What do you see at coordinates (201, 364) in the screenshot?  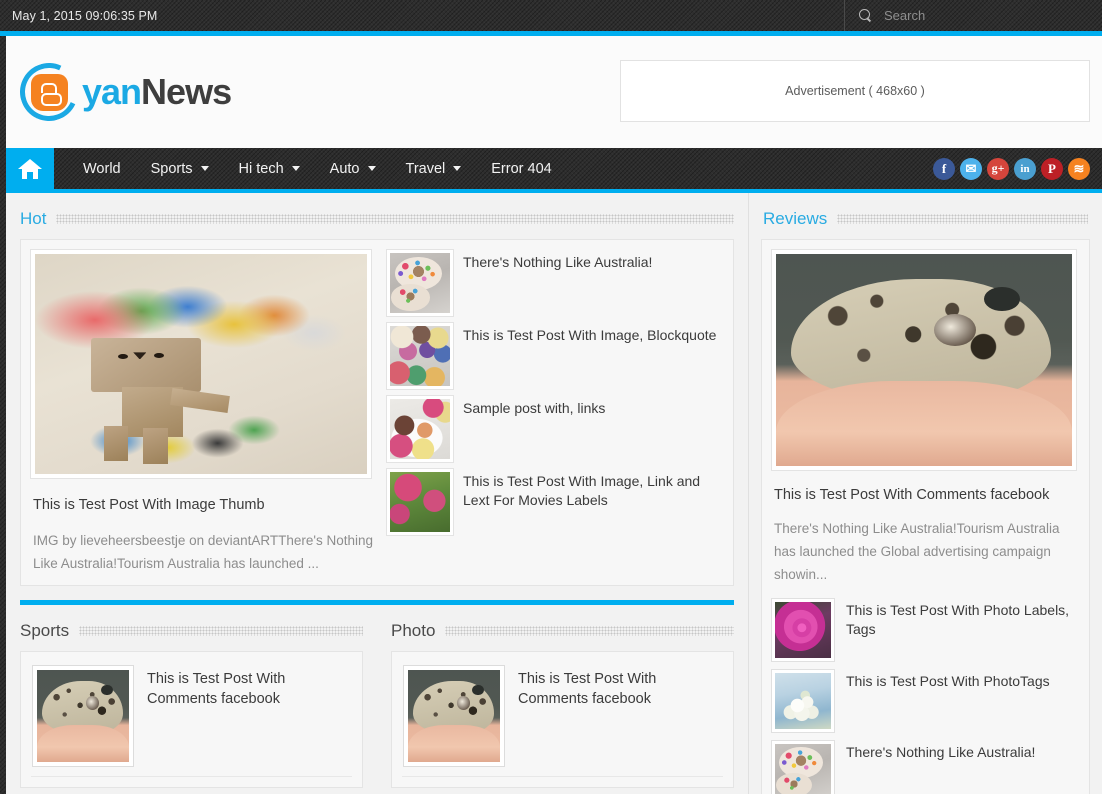 I see `hot-featured-image` at bounding box center [201, 364].